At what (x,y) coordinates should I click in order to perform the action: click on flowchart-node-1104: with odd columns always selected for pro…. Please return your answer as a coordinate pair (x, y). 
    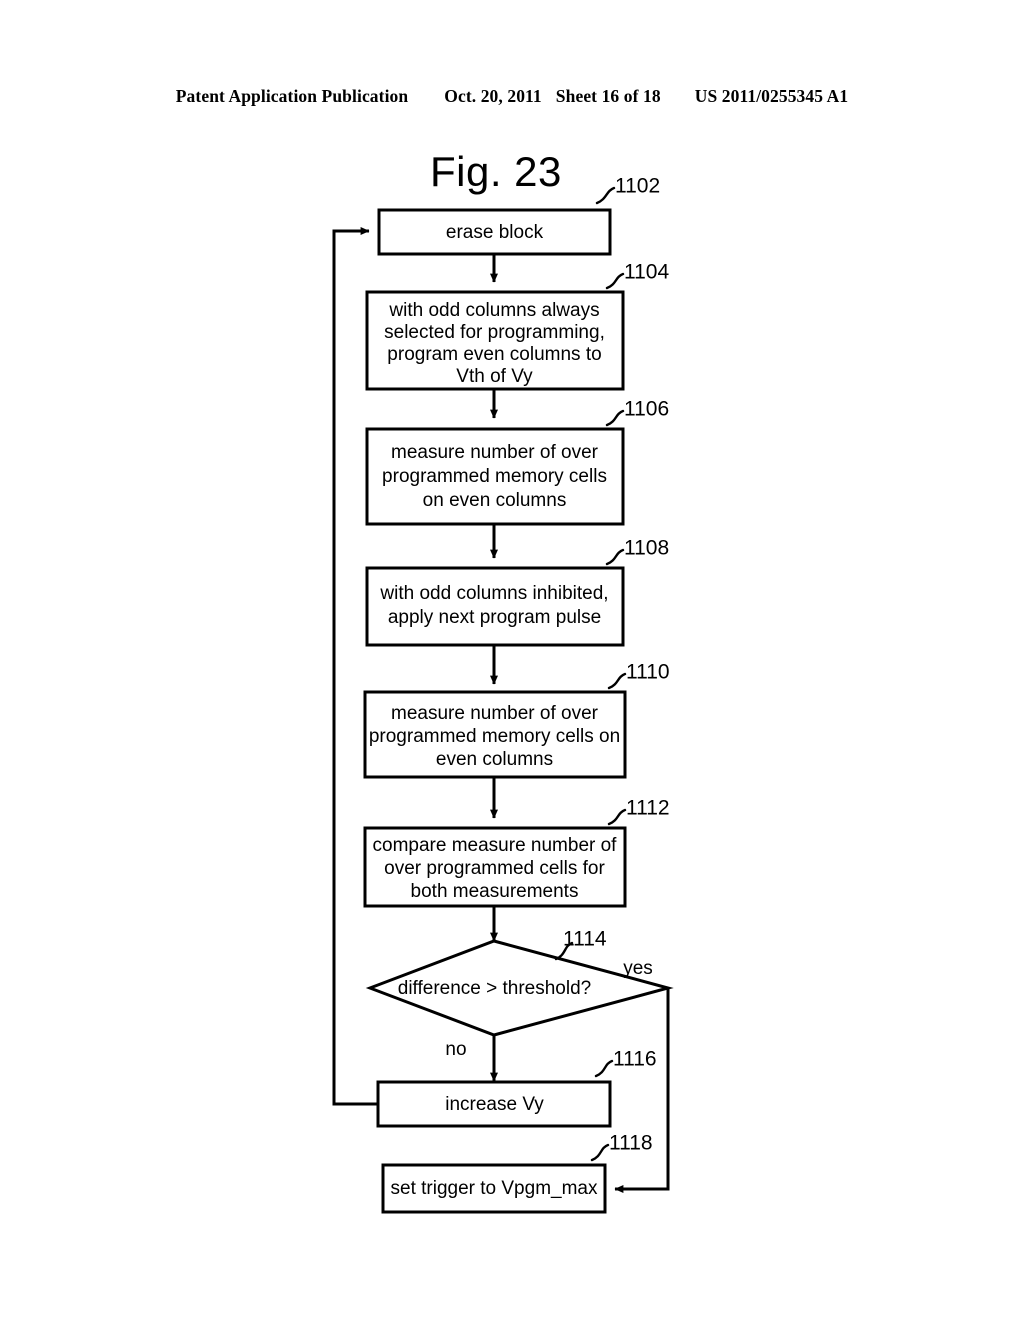
    Looking at the image, I should click on (517, 326).